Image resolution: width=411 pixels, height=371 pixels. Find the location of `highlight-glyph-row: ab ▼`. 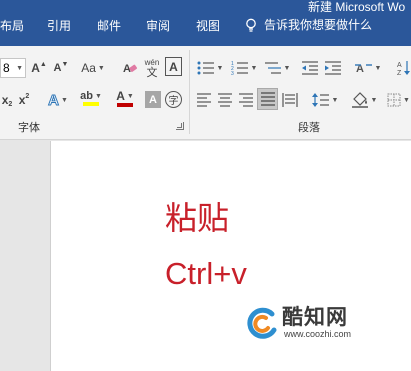

highlight-glyph-row: ab ▼ is located at coordinates (91, 96).